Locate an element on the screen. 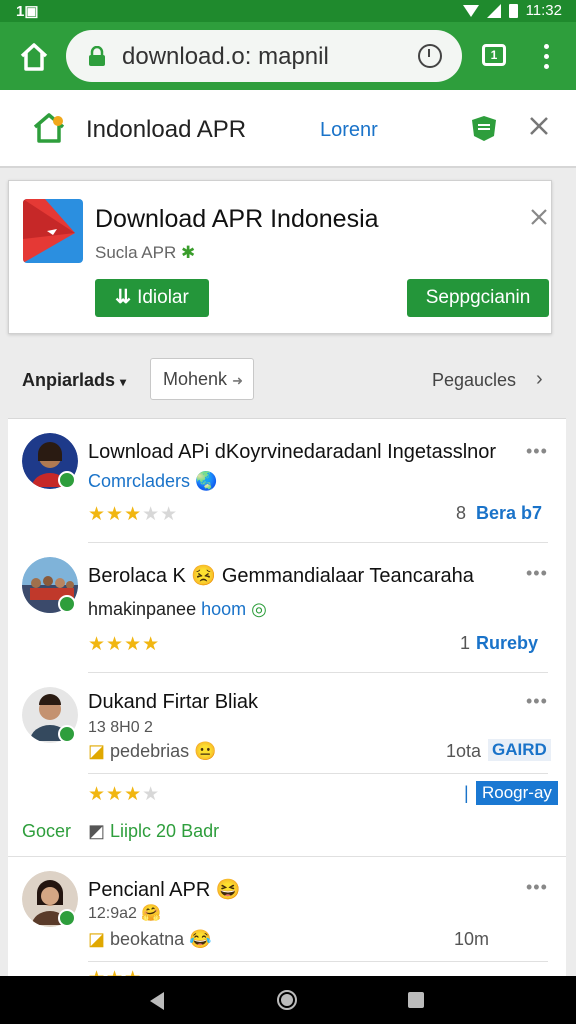 The height and width of the screenshot is (1024, 576). item-title: Pencianl APR 😆 is located at coordinates (164, 889).